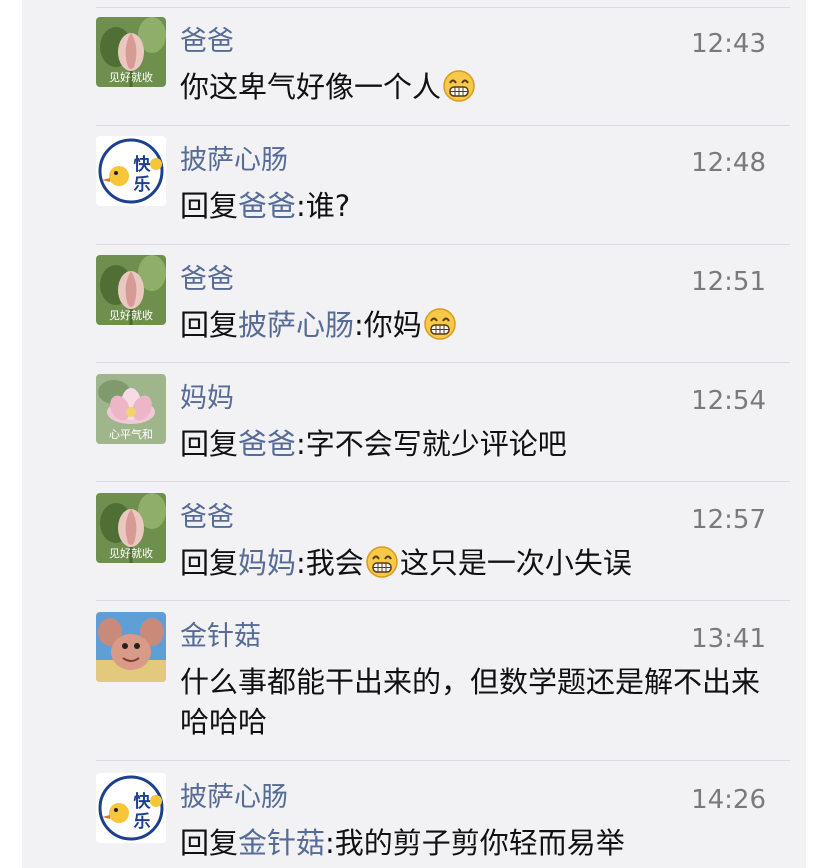 This screenshot has width=828, height=868. Describe the element at coordinates (207, 399) in the screenshot. I see `username: 妈妈` at that location.